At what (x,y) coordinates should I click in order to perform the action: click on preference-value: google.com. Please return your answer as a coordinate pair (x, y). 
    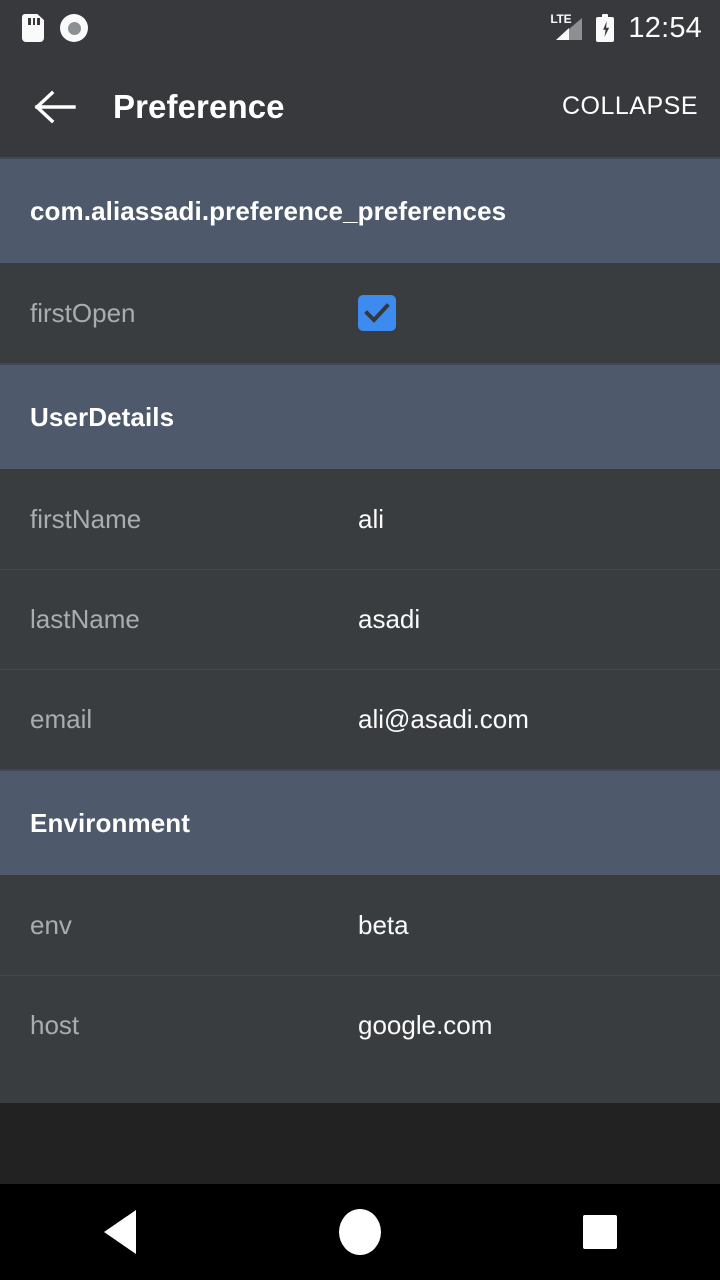
    Looking at the image, I should click on (425, 1025).